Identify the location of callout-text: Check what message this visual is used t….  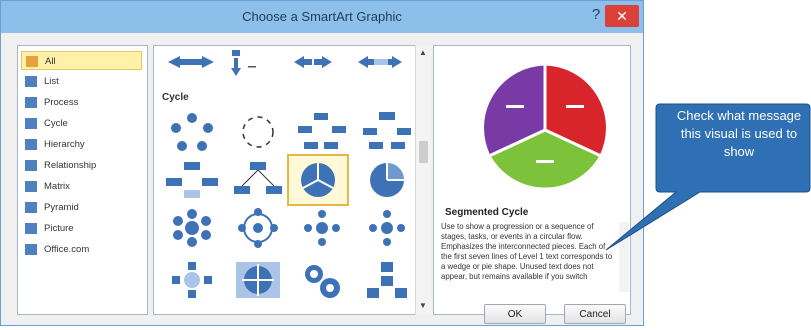
(739, 133).